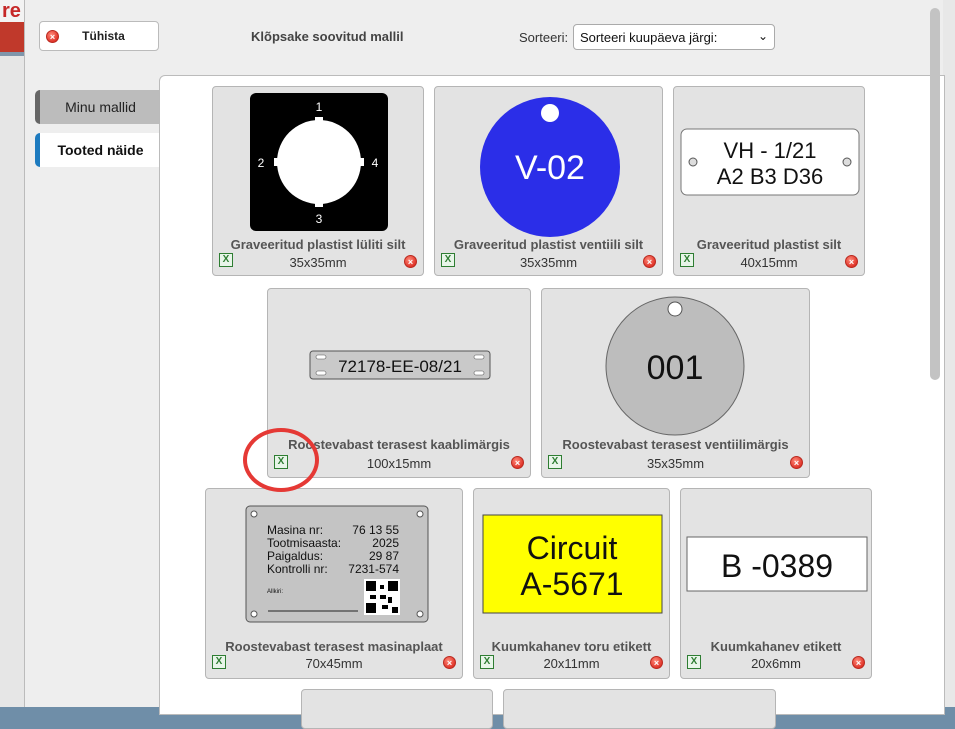 Image resolution: width=955 pixels, height=729 pixels. I want to click on tab-my-templates: Minu mallid, so click(98, 107).